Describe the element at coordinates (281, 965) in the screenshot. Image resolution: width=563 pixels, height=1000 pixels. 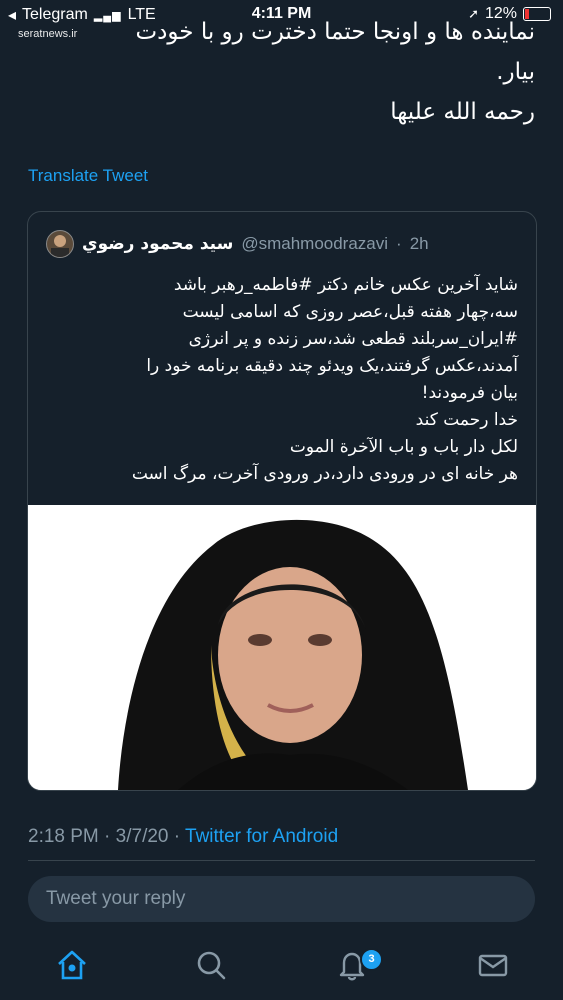
I see `tab-bar` at that location.